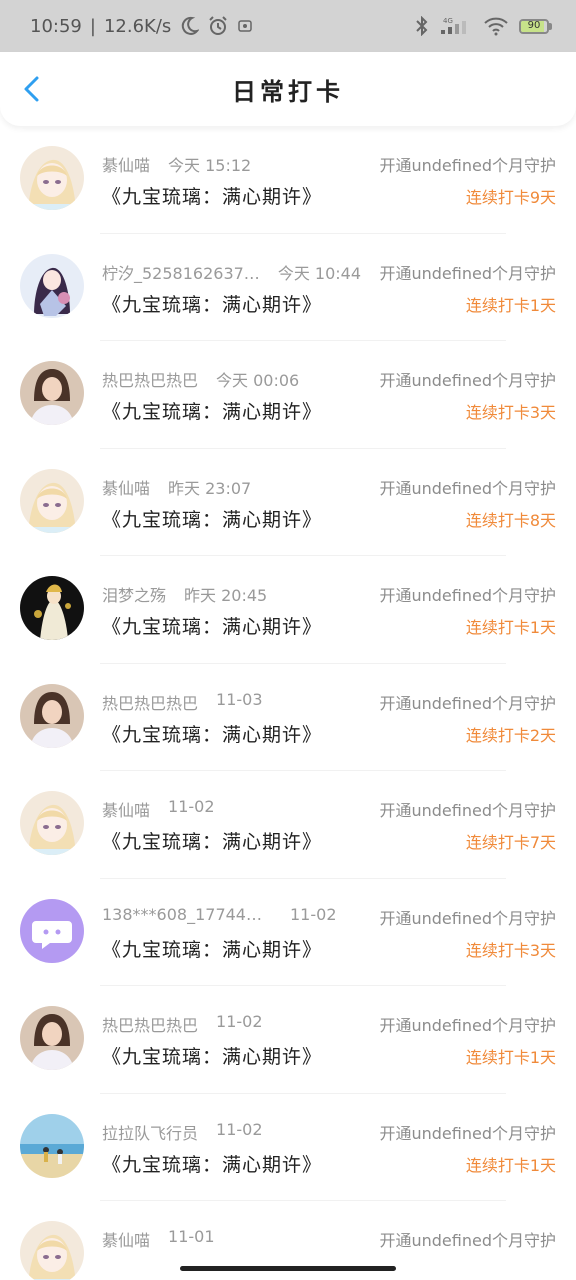 This screenshot has height=1280, width=576. What do you see at coordinates (239, 699) in the screenshot?
I see `checkin-time: 11-03` at bounding box center [239, 699].